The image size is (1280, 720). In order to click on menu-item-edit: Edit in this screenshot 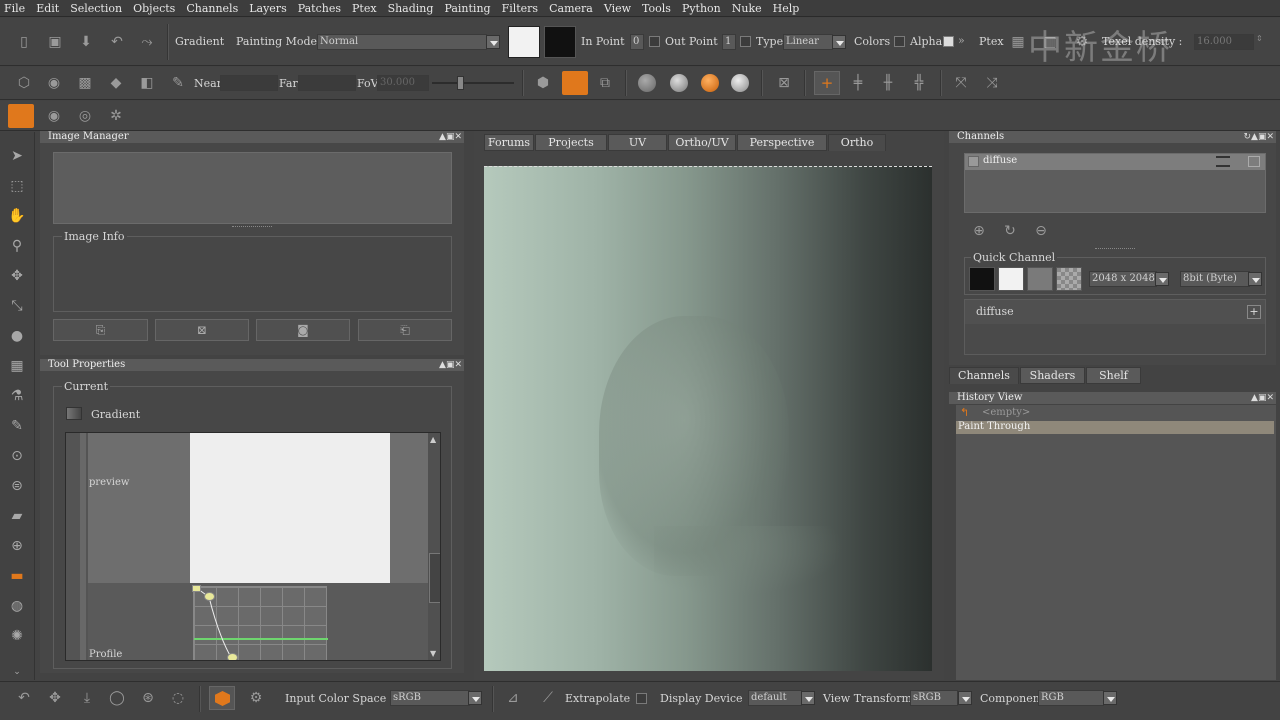, I will do `click(47, 8)`.